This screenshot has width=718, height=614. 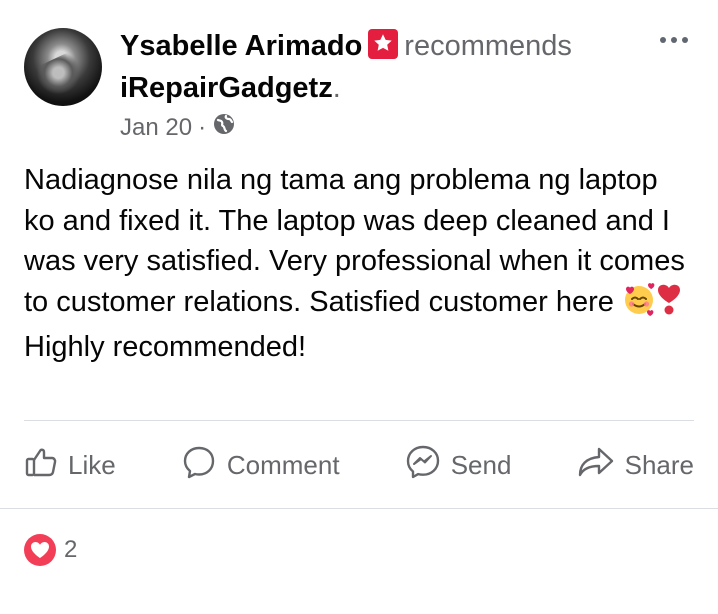 I want to click on comment-button: Comment, so click(x=260, y=465).